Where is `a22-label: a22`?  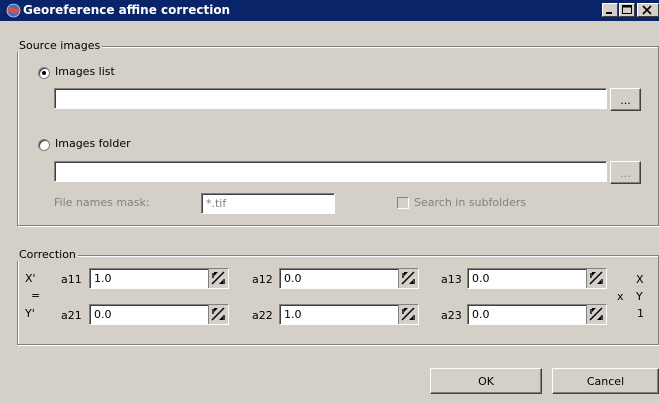 a22-label: a22 is located at coordinates (262, 315).